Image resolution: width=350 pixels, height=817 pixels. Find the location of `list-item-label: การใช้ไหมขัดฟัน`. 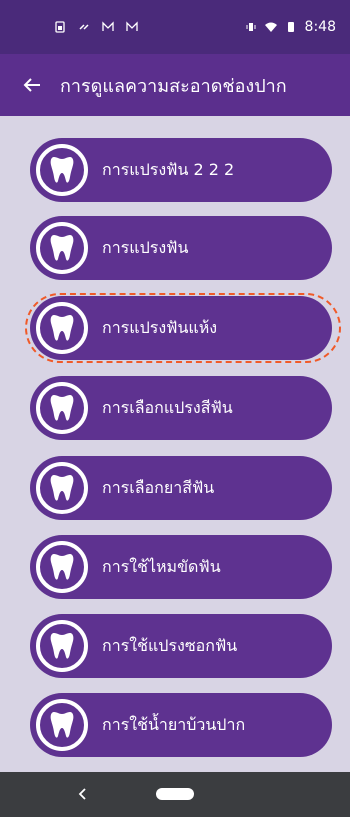

list-item-label: การใช้ไหมขัดฟัน is located at coordinates (161, 566).